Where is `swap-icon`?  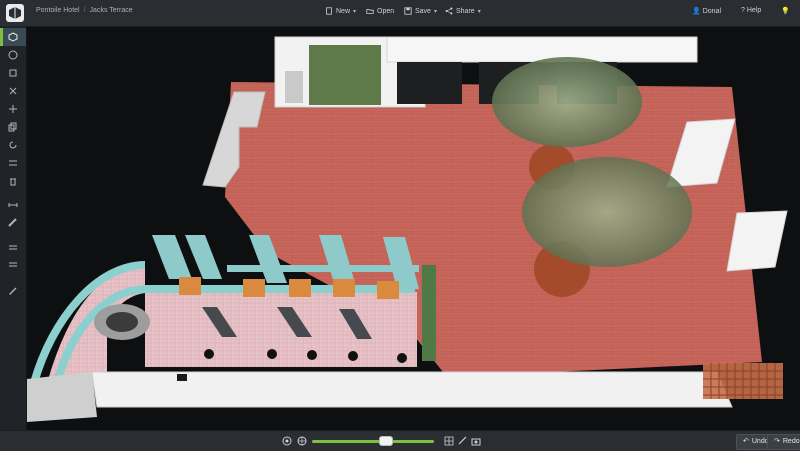 swap-icon is located at coordinates (13, 163).